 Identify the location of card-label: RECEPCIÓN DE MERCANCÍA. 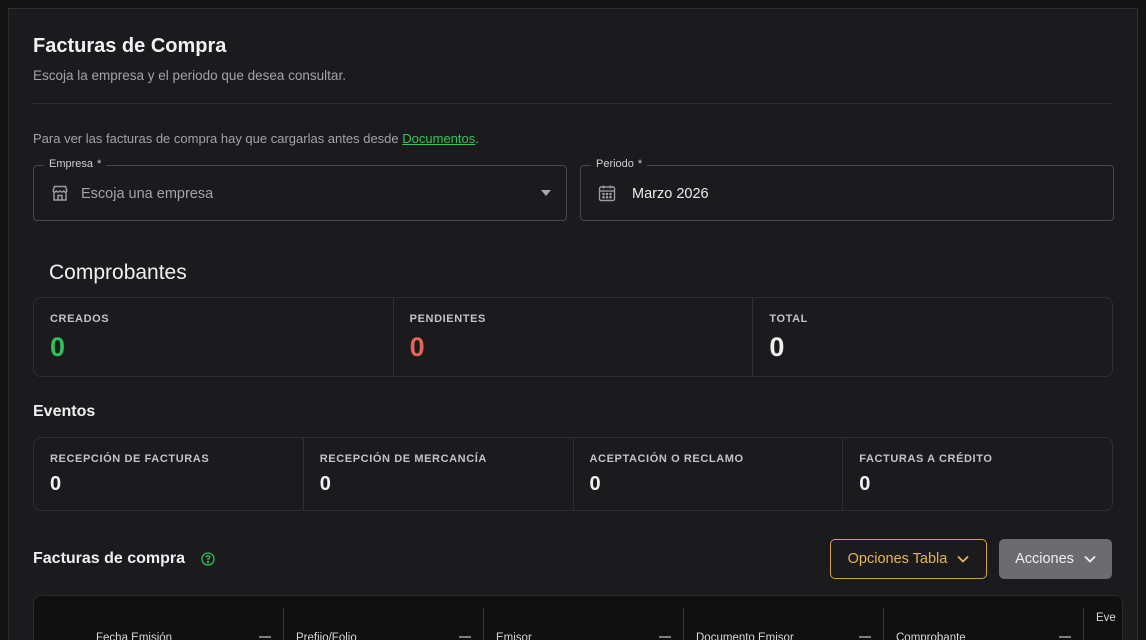
(403, 459).